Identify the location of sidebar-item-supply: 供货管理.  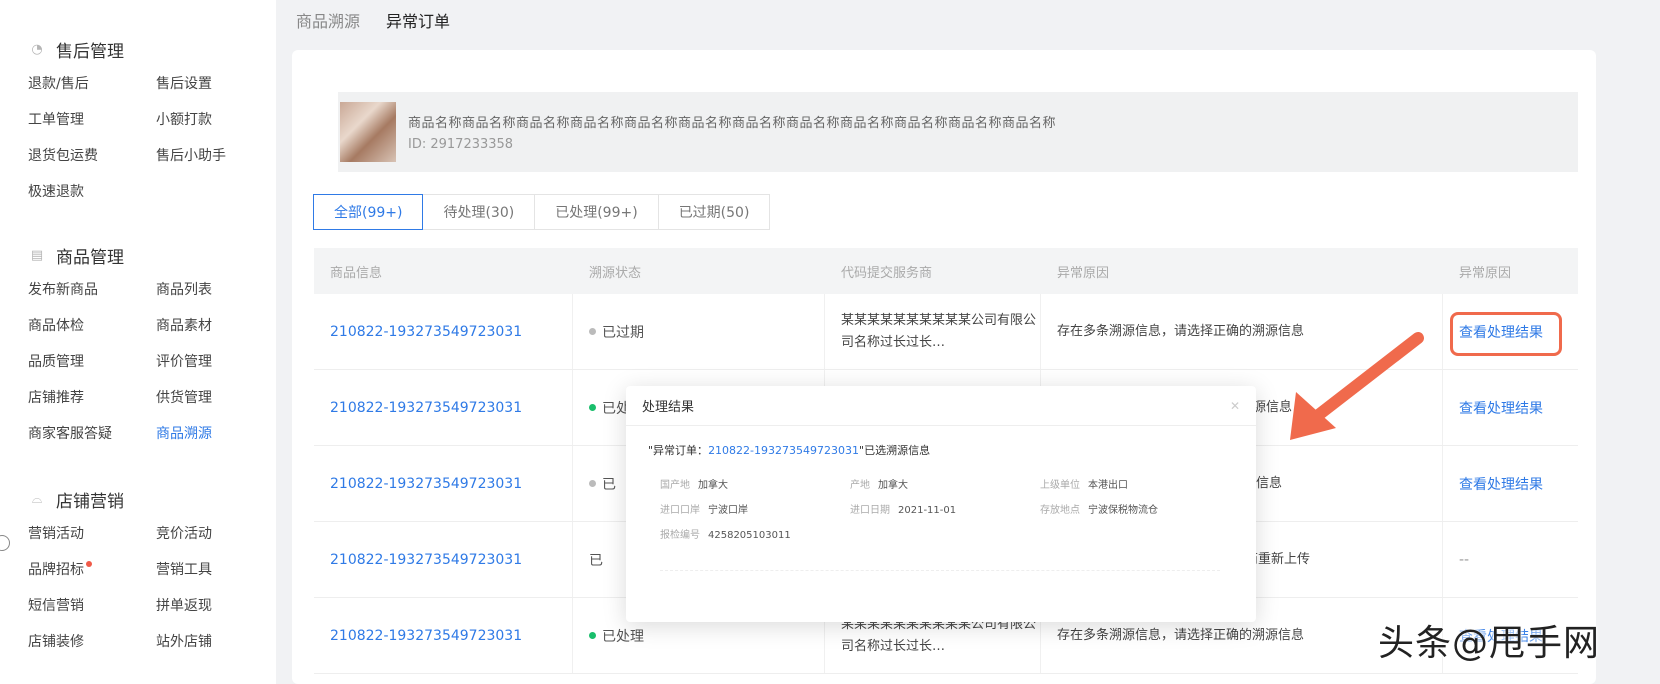
(220, 398).